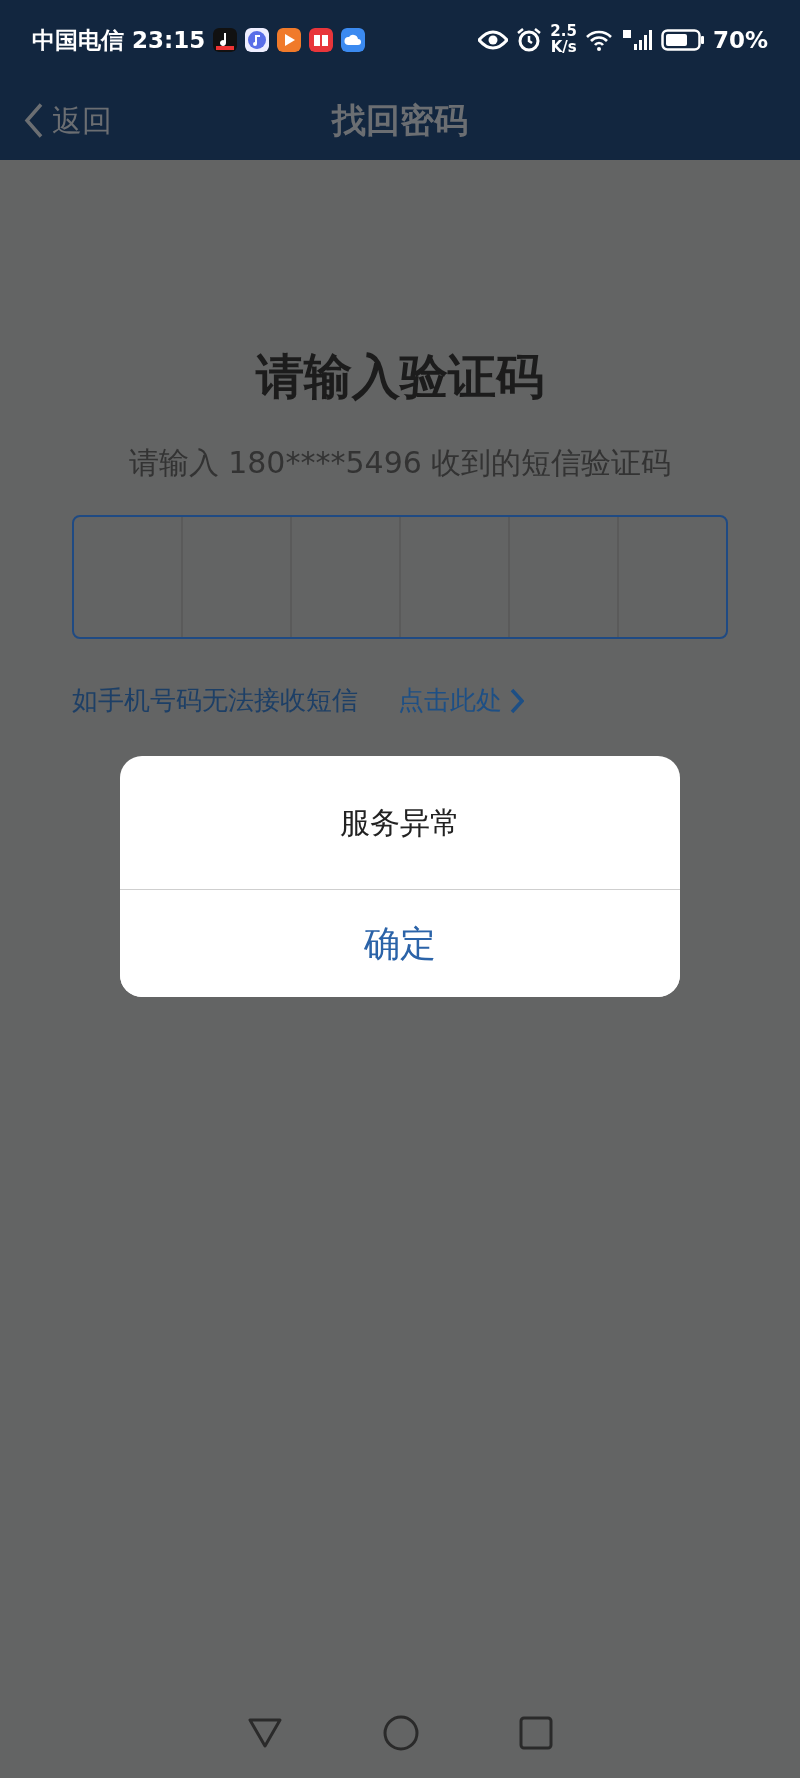 This screenshot has width=800, height=1778. What do you see at coordinates (289, 40) in the screenshot?
I see `play-app-icon` at bounding box center [289, 40].